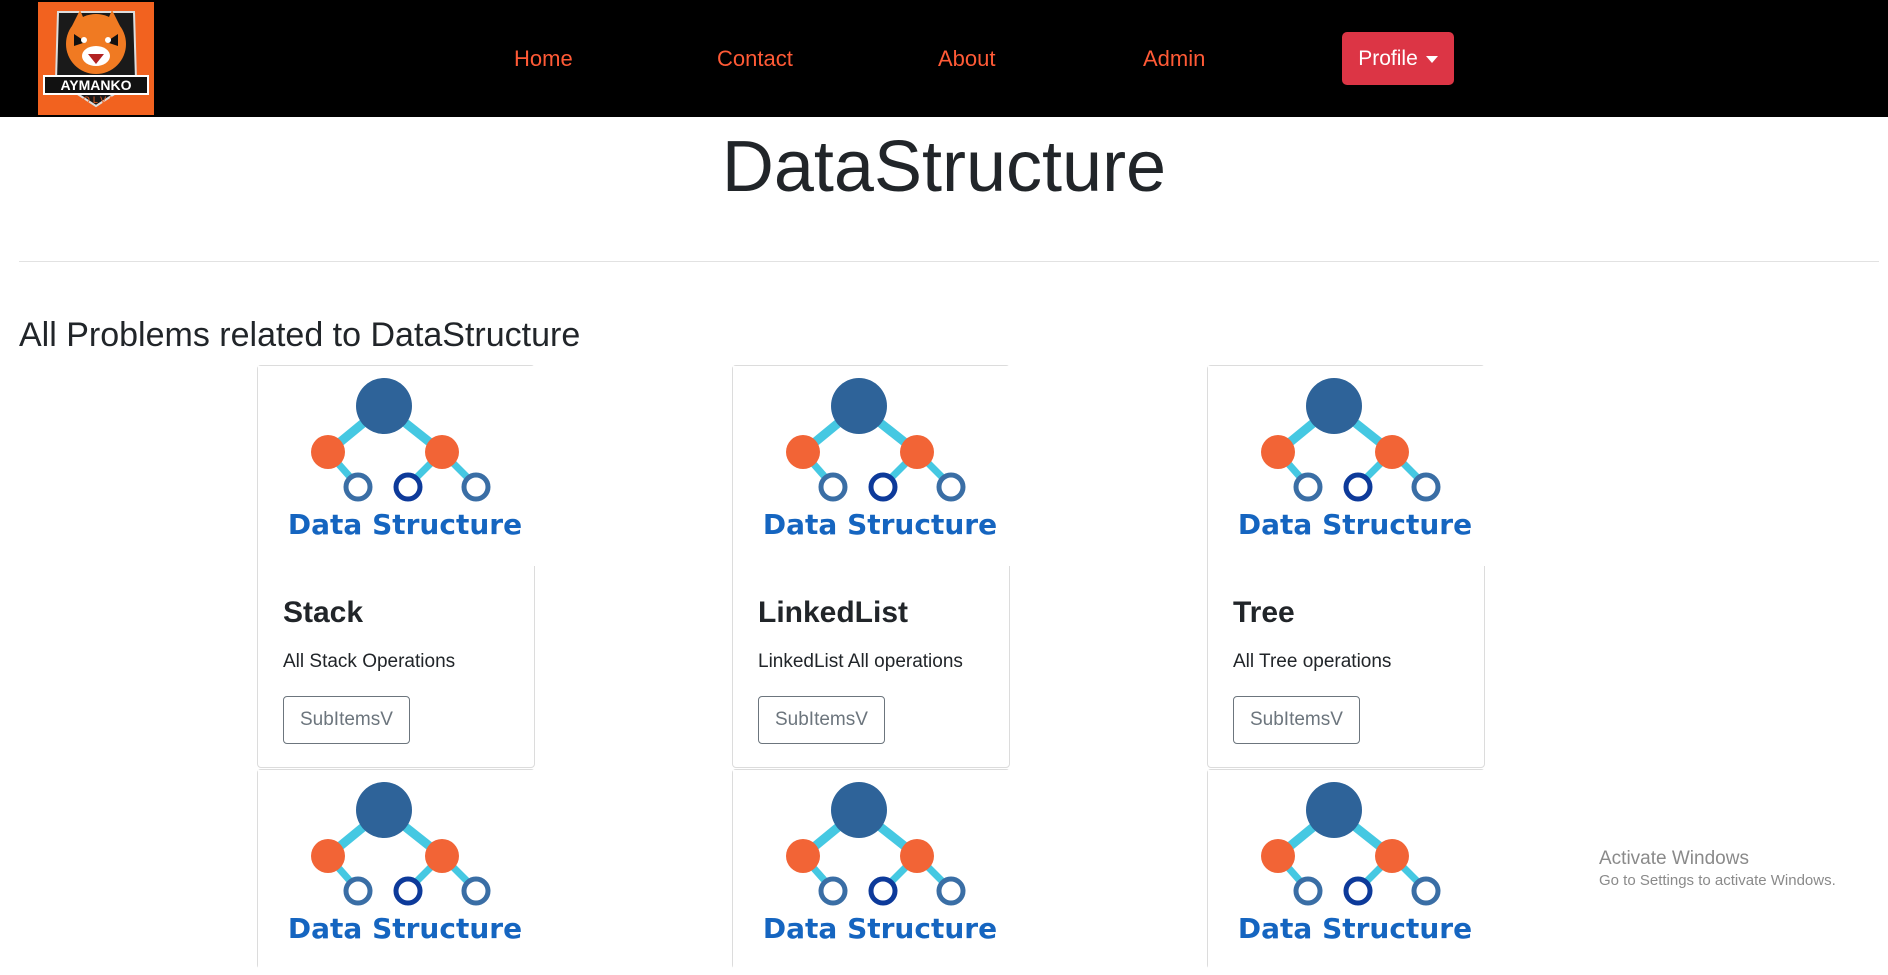 This screenshot has height=975, width=1888. What do you see at coordinates (755, 59) in the screenshot?
I see `nav-link-contact: Contact` at bounding box center [755, 59].